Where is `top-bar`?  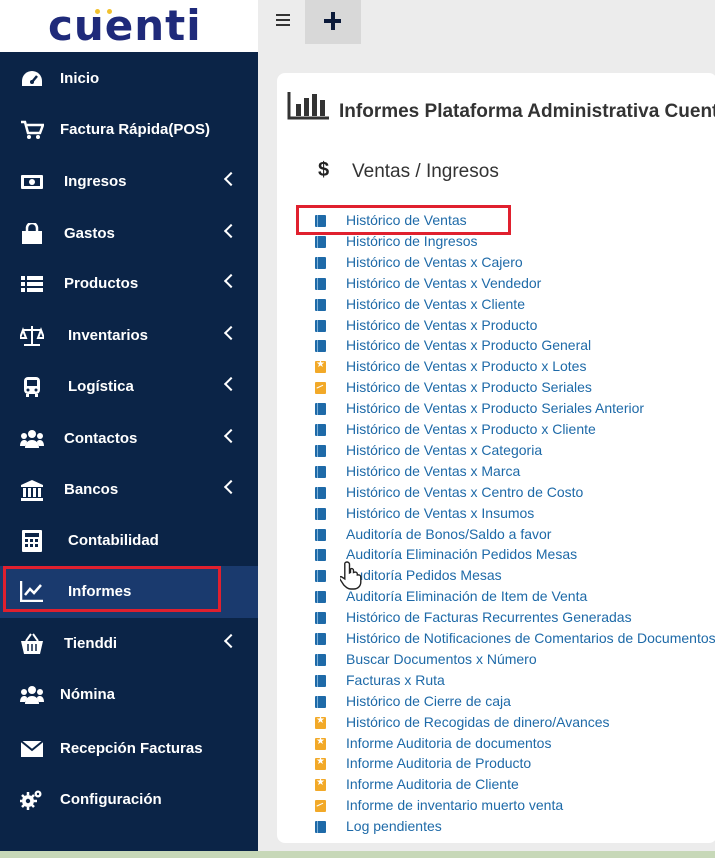 top-bar is located at coordinates (486, 22).